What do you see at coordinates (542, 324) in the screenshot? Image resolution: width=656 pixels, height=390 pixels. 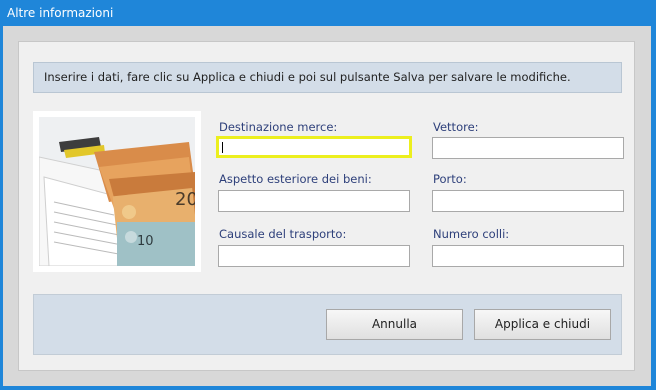 I see `applica-e-chiudi-button: Applica e chiudi` at bounding box center [542, 324].